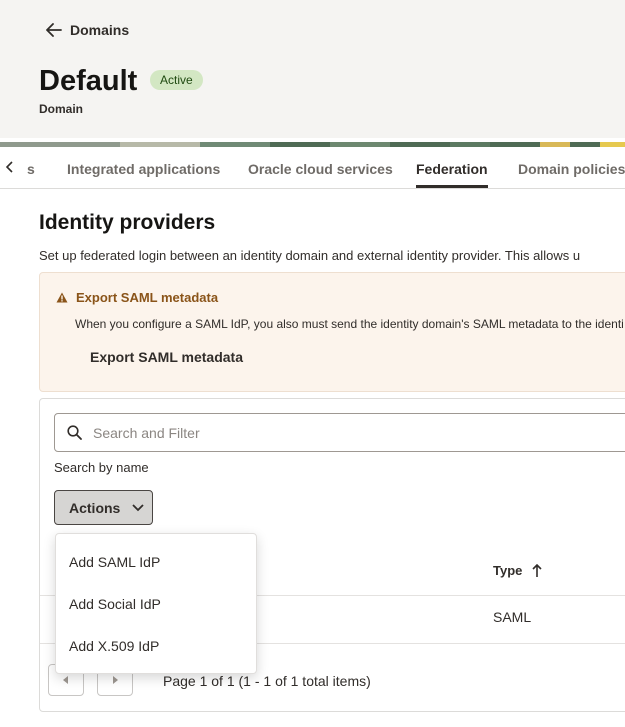  I want to click on arrow-left-icon, so click(54, 30).